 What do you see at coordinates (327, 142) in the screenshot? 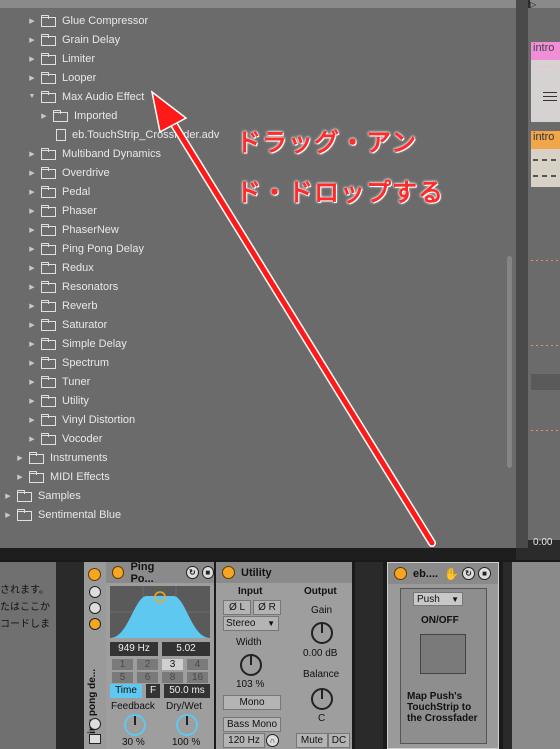
I see `annotation-line-1: ドラッグ・アン` at bounding box center [327, 142].